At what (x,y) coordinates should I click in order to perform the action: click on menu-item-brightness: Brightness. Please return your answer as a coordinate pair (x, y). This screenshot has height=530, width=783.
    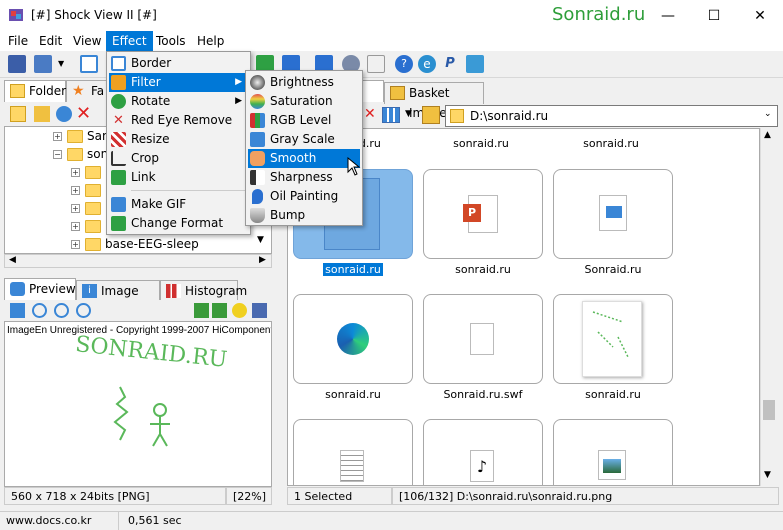
    Looking at the image, I should click on (304, 82).